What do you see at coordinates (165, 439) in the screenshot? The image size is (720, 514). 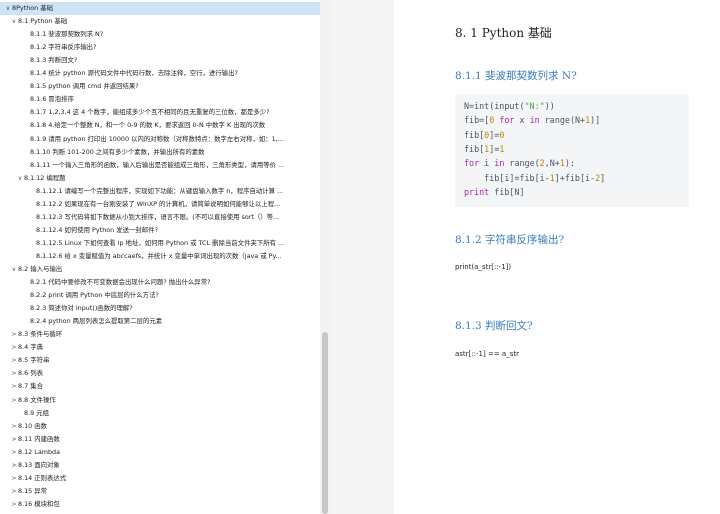 I see `outline-item: >8.11 内建函数` at bounding box center [165, 439].